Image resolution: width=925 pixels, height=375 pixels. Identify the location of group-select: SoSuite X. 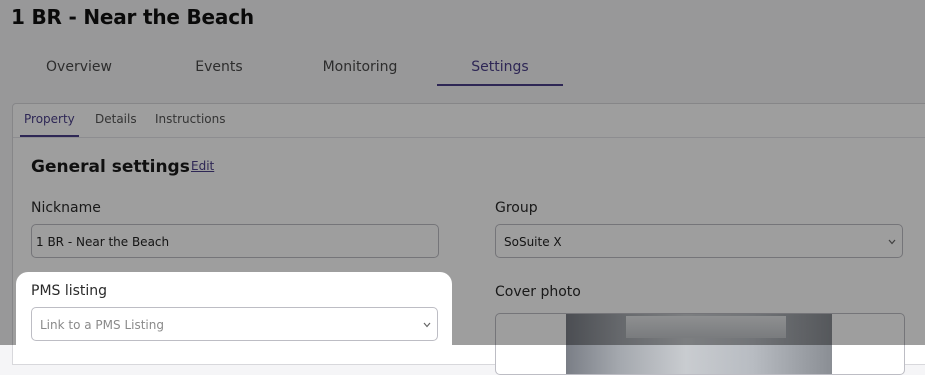
(699, 241).